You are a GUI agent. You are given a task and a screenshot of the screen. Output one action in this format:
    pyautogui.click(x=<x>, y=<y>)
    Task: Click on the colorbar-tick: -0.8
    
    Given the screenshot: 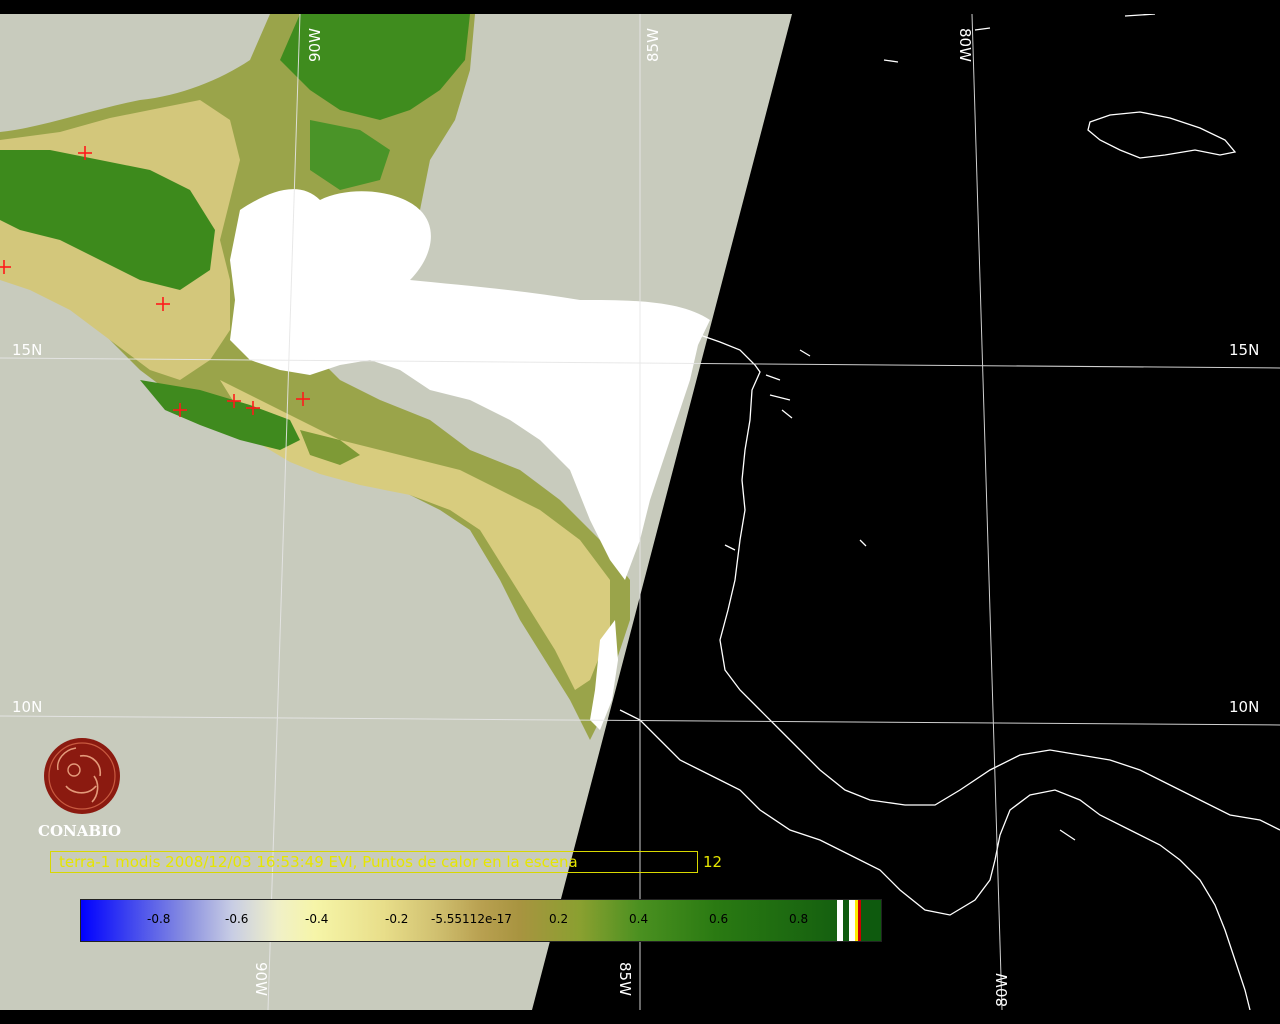 What is the action you would take?
    pyautogui.click(x=159, y=919)
    